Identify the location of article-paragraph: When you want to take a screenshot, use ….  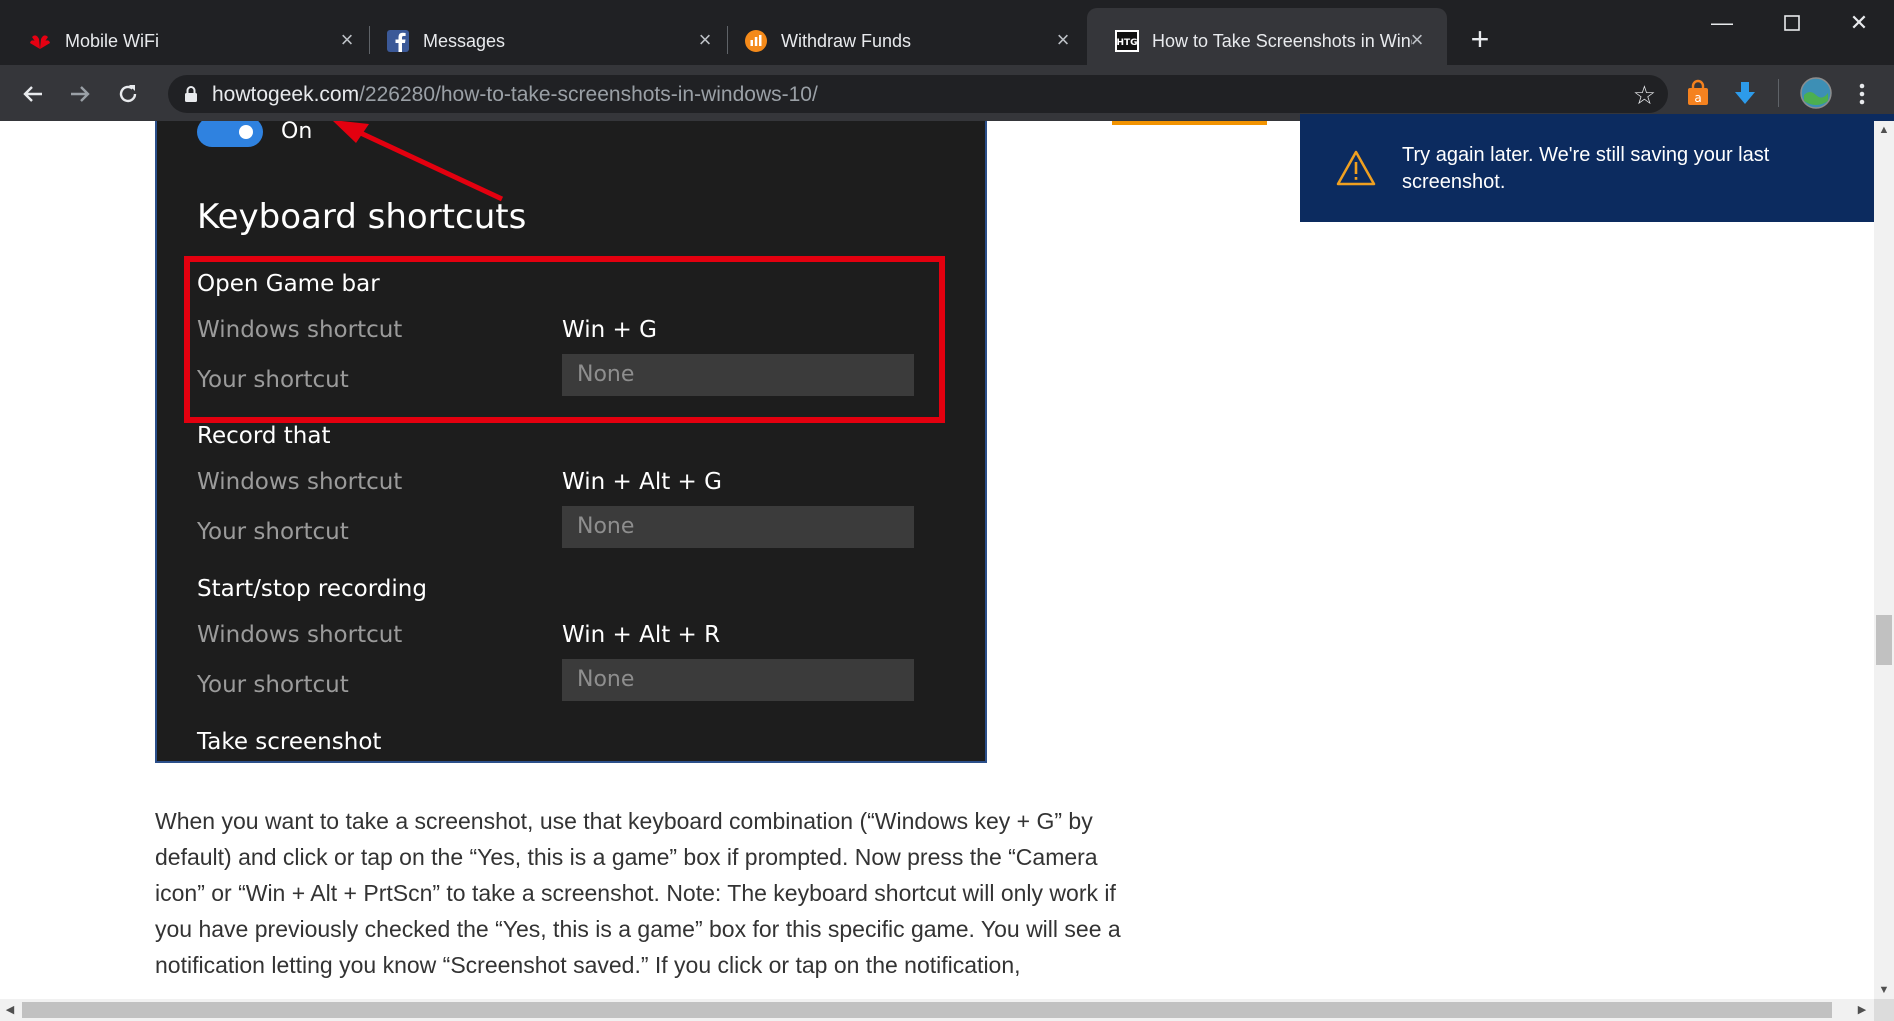
(638, 893).